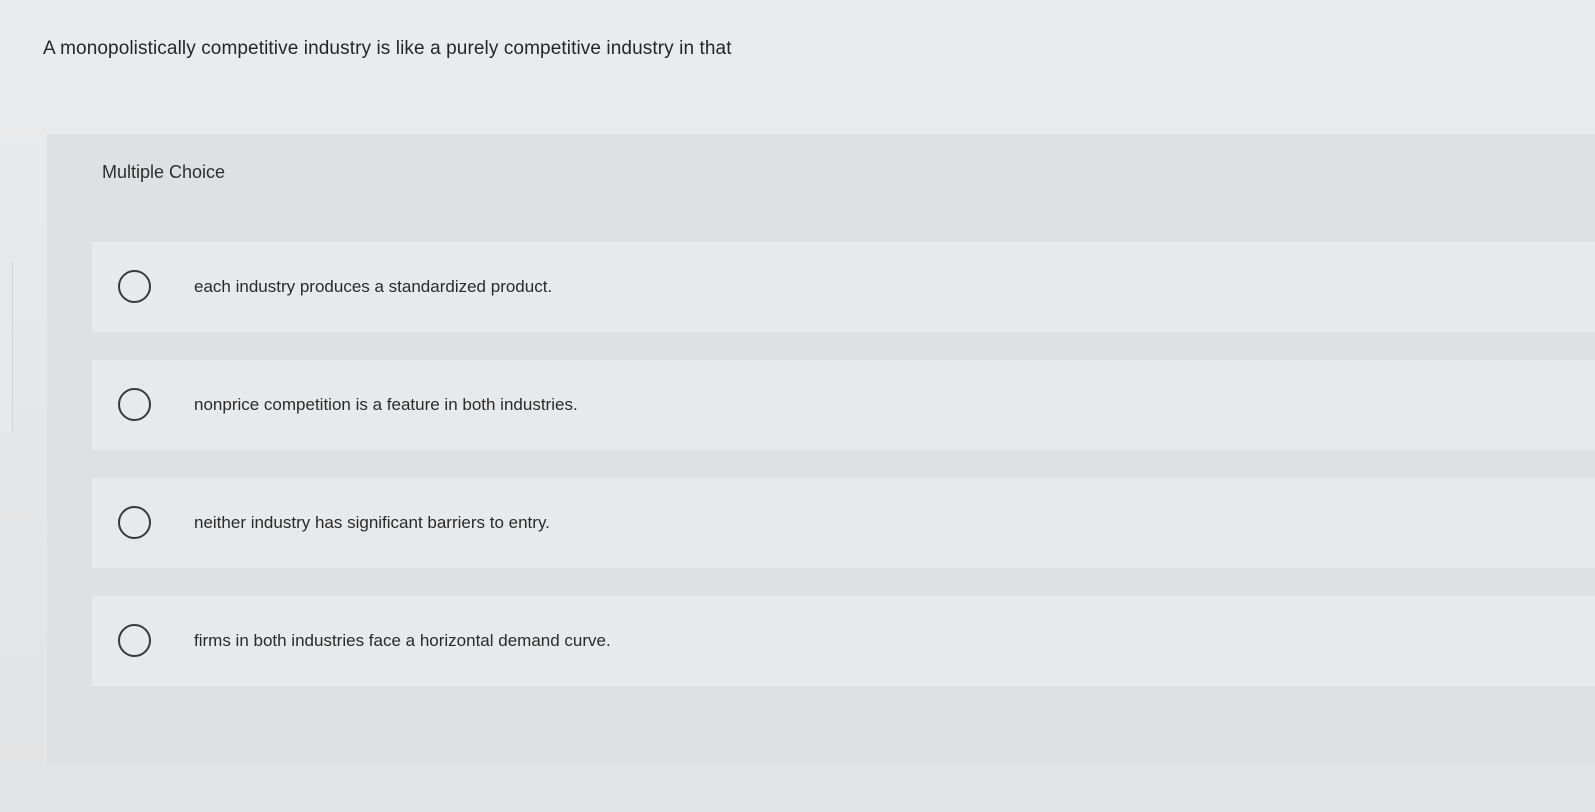 This screenshot has width=1595, height=812. What do you see at coordinates (6, 347) in the screenshot?
I see `left-edge-frame` at bounding box center [6, 347].